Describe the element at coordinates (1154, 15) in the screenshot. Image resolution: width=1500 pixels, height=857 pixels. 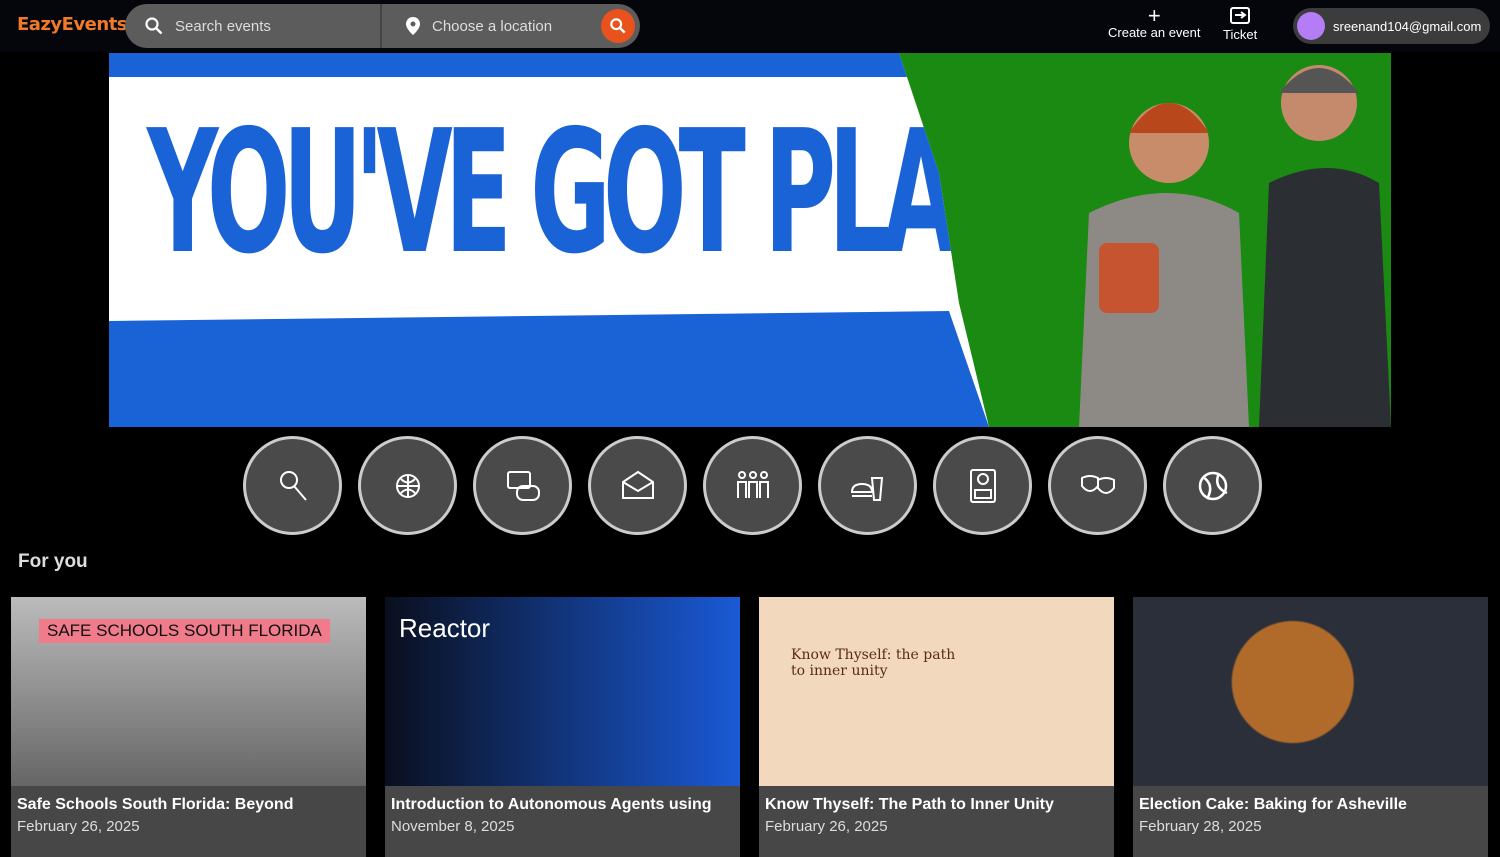
I see `plus-icon: +` at that location.